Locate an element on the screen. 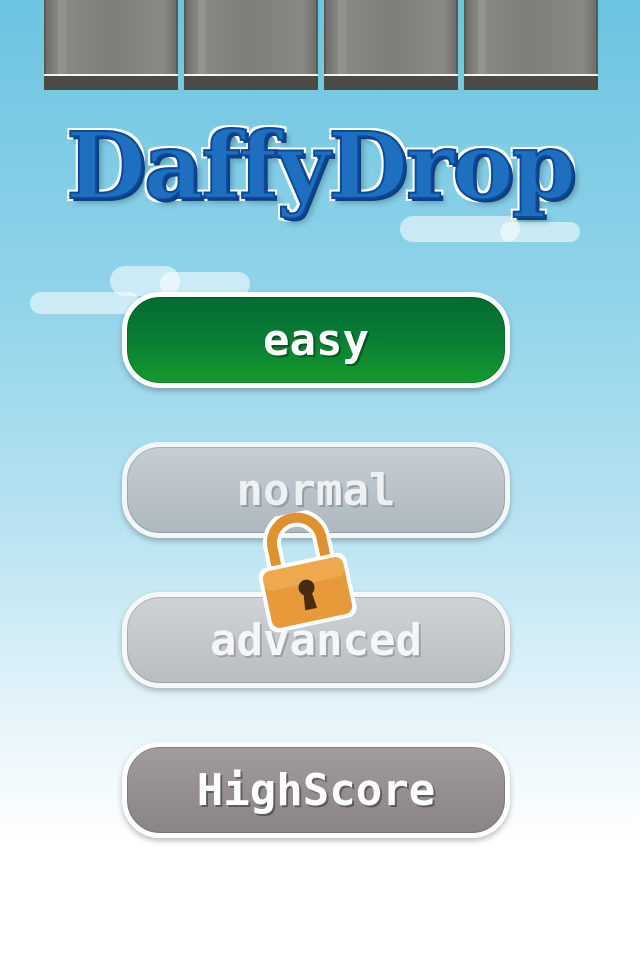  highscore-button-label: HighScore is located at coordinates (316, 790).